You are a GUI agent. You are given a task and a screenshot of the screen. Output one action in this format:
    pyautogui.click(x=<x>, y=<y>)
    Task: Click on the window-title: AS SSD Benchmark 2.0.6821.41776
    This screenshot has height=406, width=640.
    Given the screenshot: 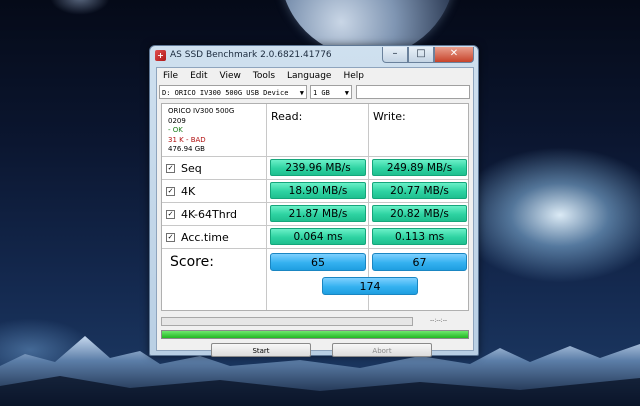 What is the action you would take?
    pyautogui.click(x=251, y=55)
    